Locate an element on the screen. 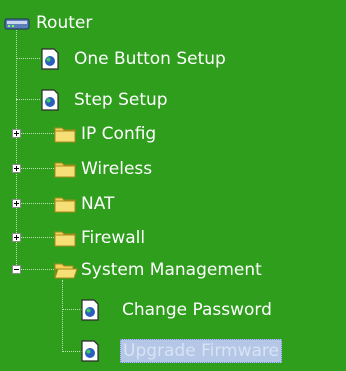 The image size is (346, 371). tree-item-label: Router is located at coordinates (64, 23).